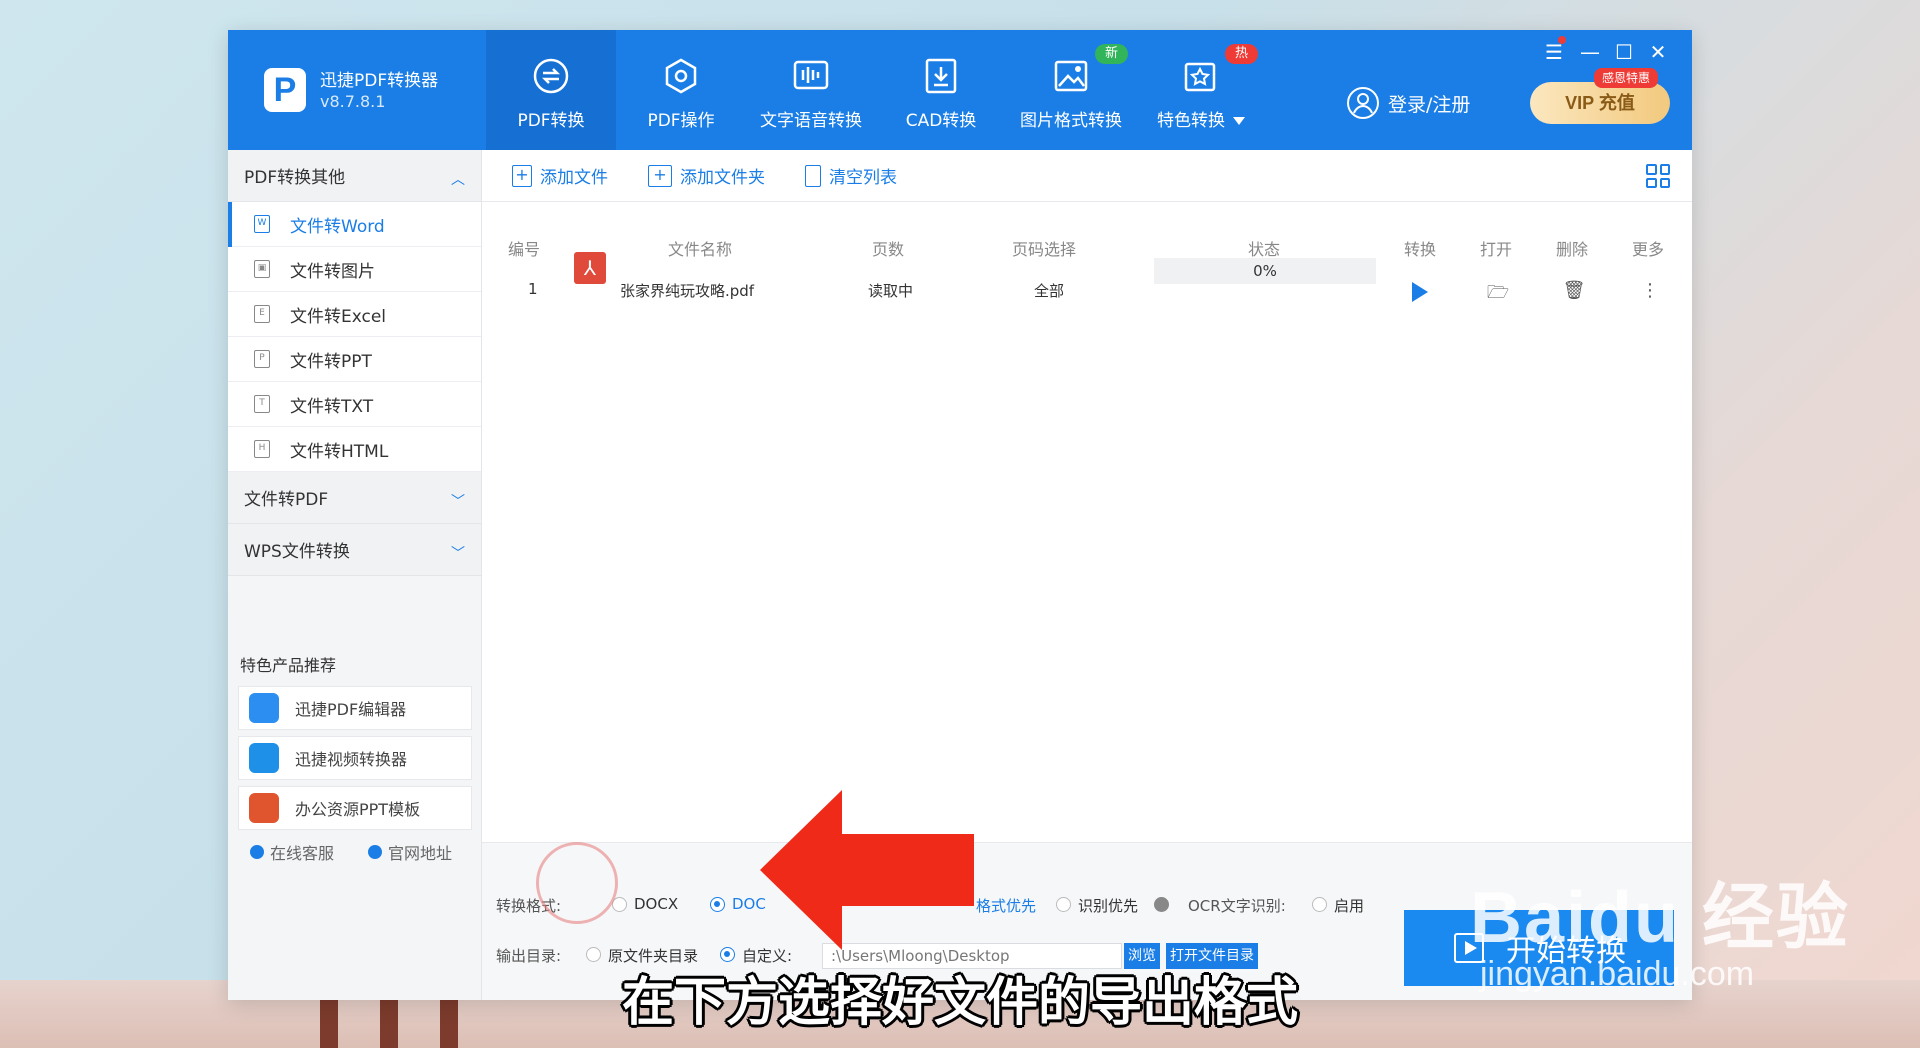 This screenshot has width=1920, height=1048. I want to click on ocr-enable-checkbox, so click(1319, 904).